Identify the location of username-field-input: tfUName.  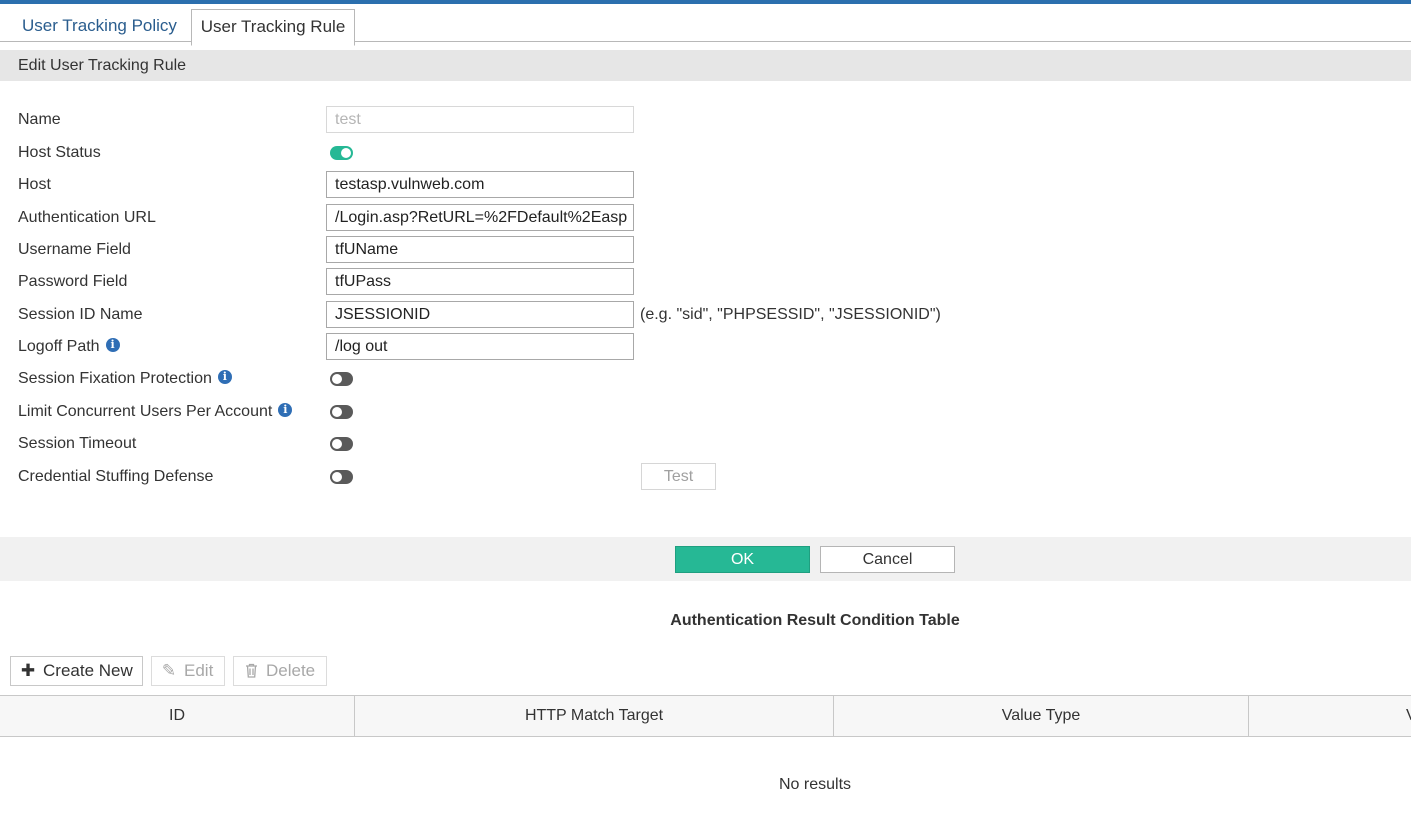
(480, 249).